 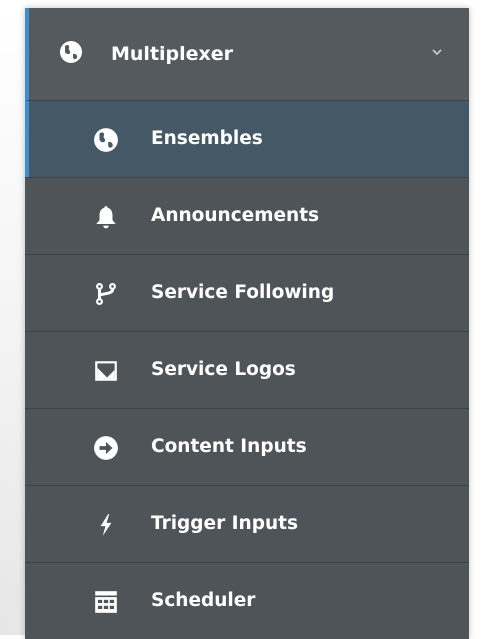 I want to click on sidebar-item-scheduler: Scheduler, so click(x=247, y=600).